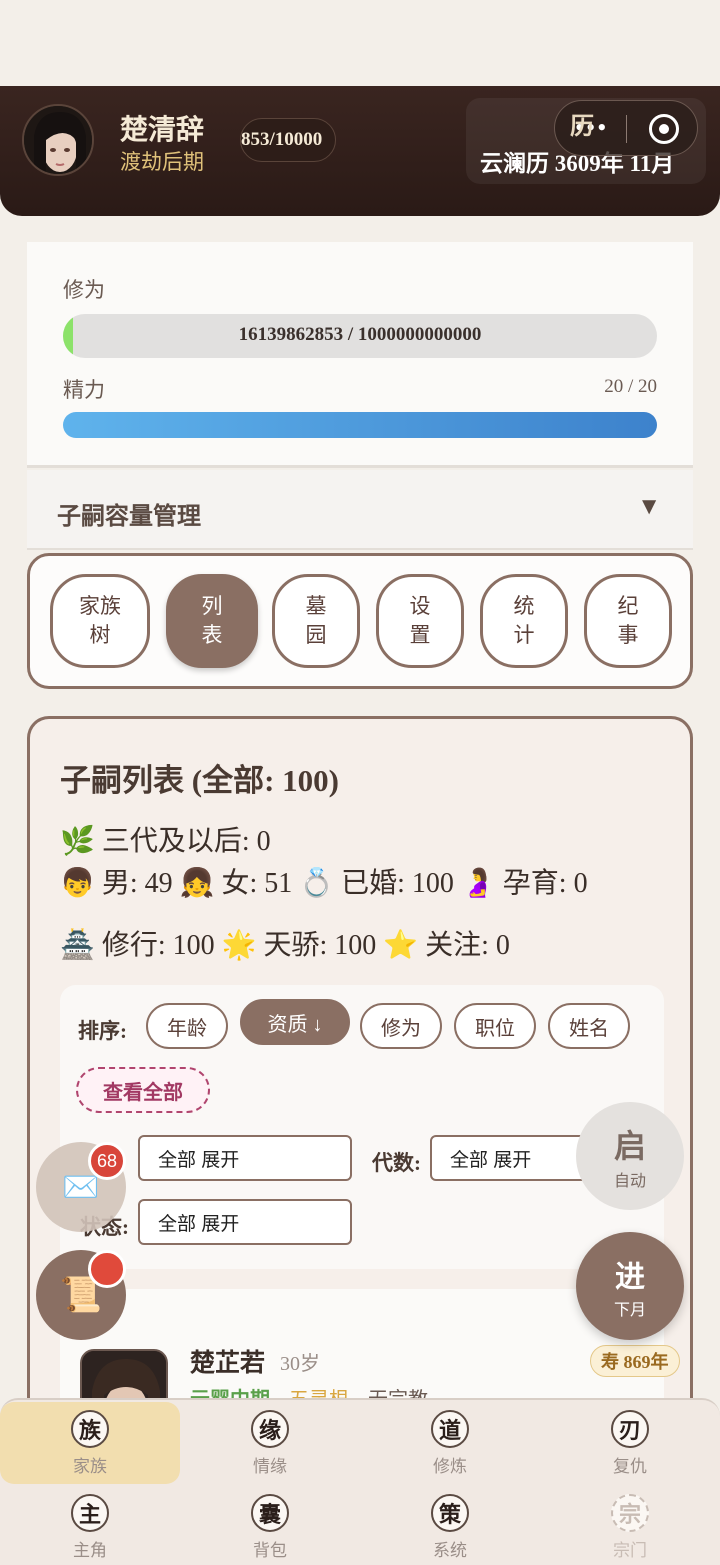  Describe the element at coordinates (450, 1512) in the screenshot. I see `system-icon: 策` at that location.